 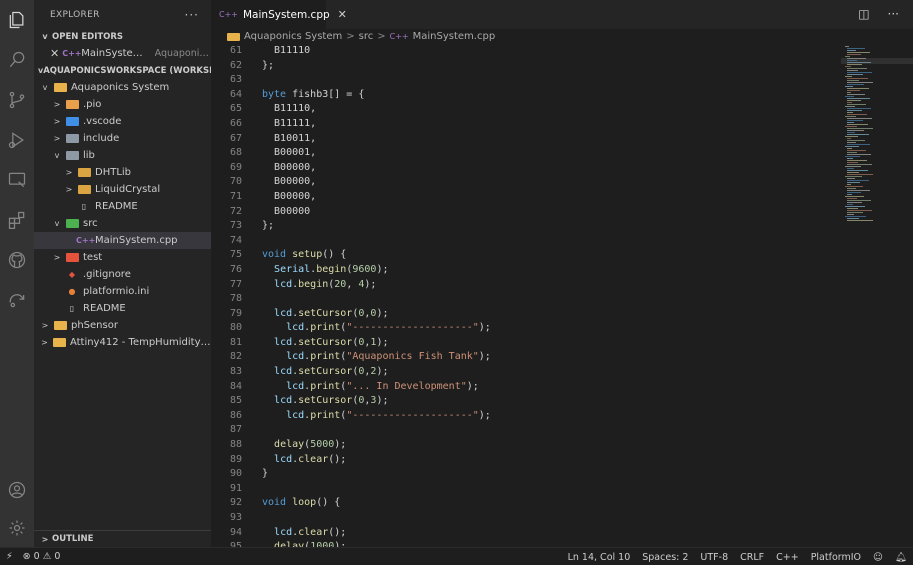 What do you see at coordinates (878, 557) in the screenshot?
I see `feedback-icon: ☺` at bounding box center [878, 557].